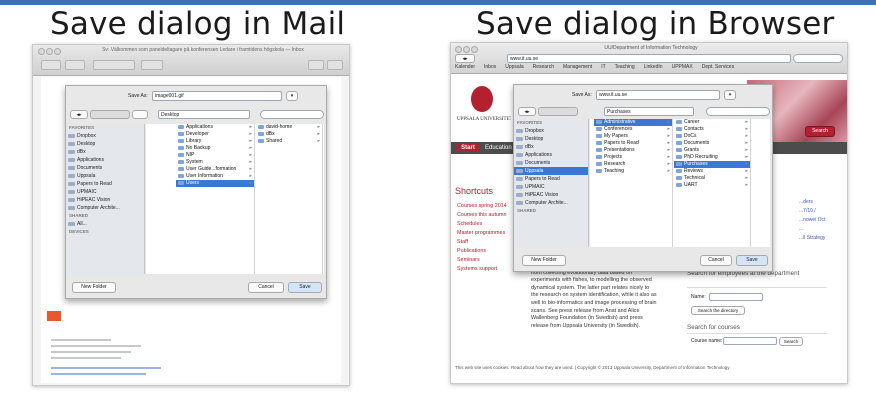 This screenshot has height=402, width=876. What do you see at coordinates (718, 67) in the screenshot?
I see `bookmark-item: Dept. Services` at bounding box center [718, 67].